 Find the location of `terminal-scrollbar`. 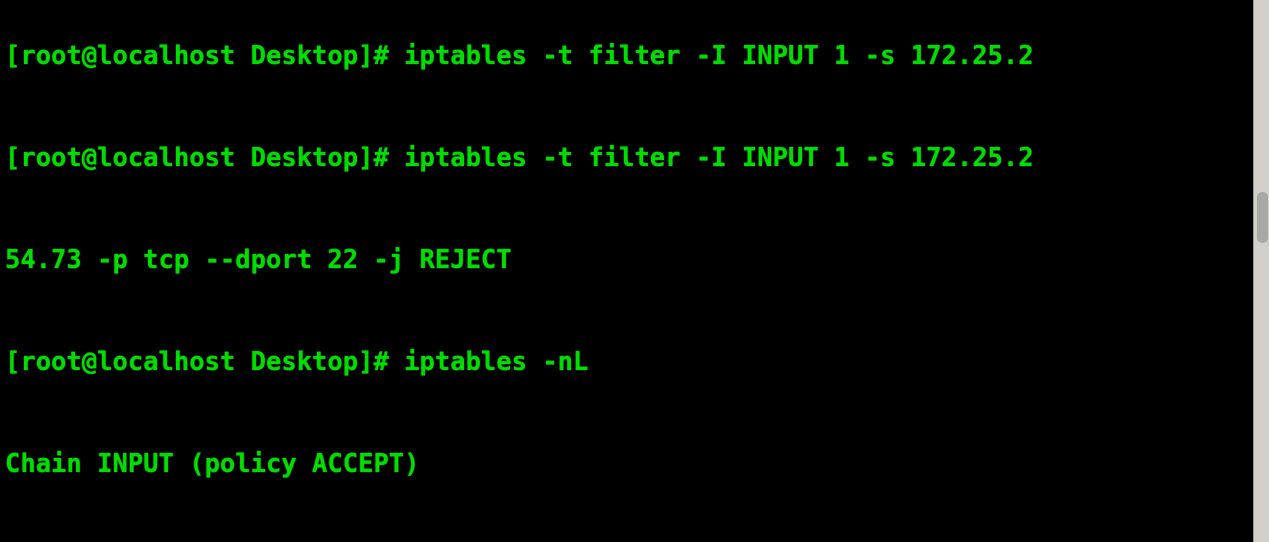

terminal-scrollbar is located at coordinates (1261, 271).